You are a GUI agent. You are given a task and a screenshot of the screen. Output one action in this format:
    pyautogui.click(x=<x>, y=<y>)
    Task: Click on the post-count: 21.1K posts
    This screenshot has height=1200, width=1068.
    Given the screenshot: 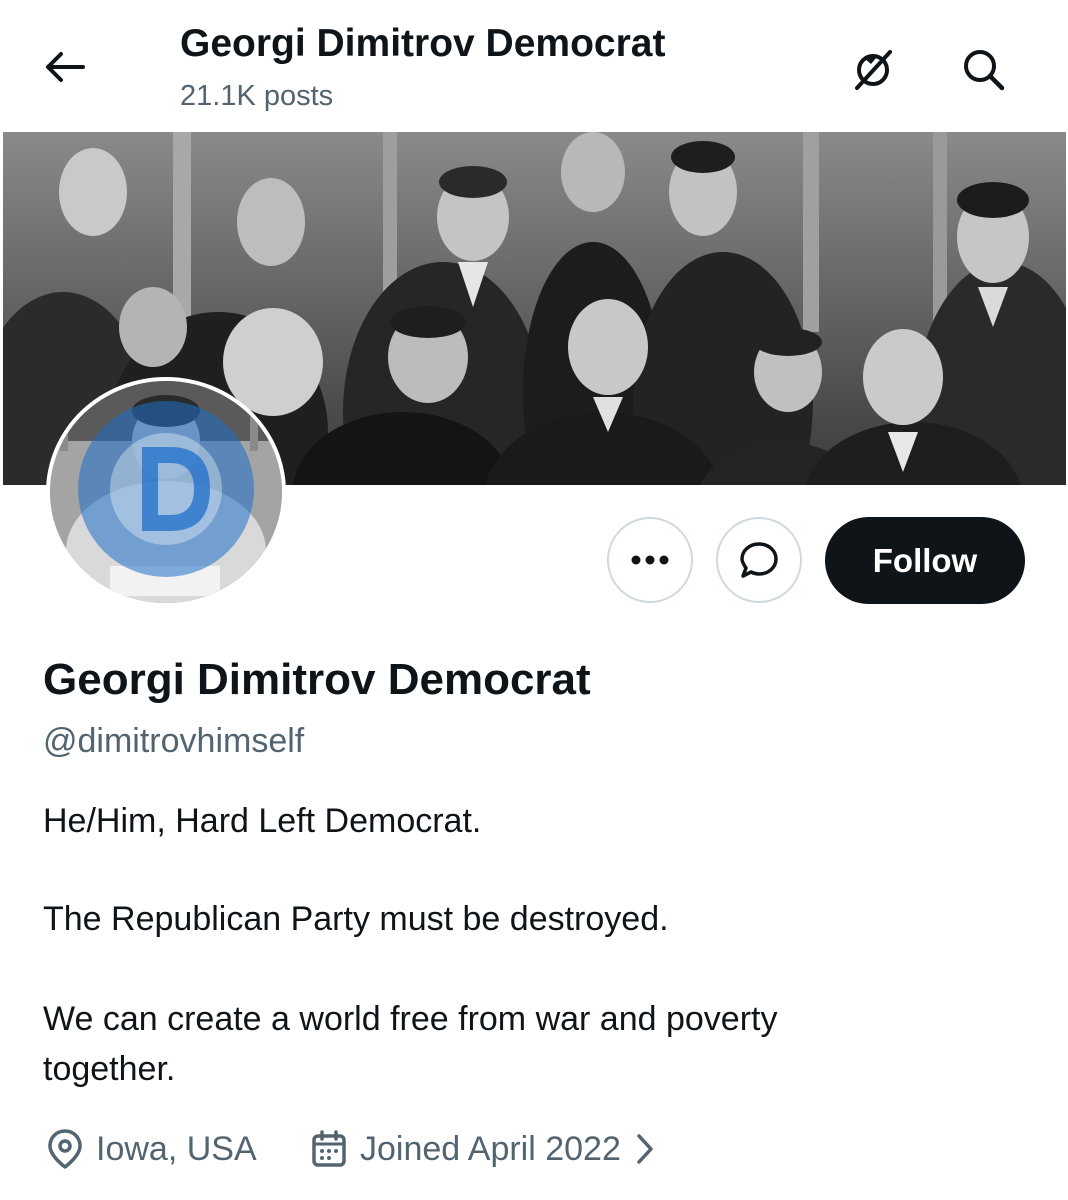 What is the action you would take?
    pyautogui.click(x=257, y=96)
    